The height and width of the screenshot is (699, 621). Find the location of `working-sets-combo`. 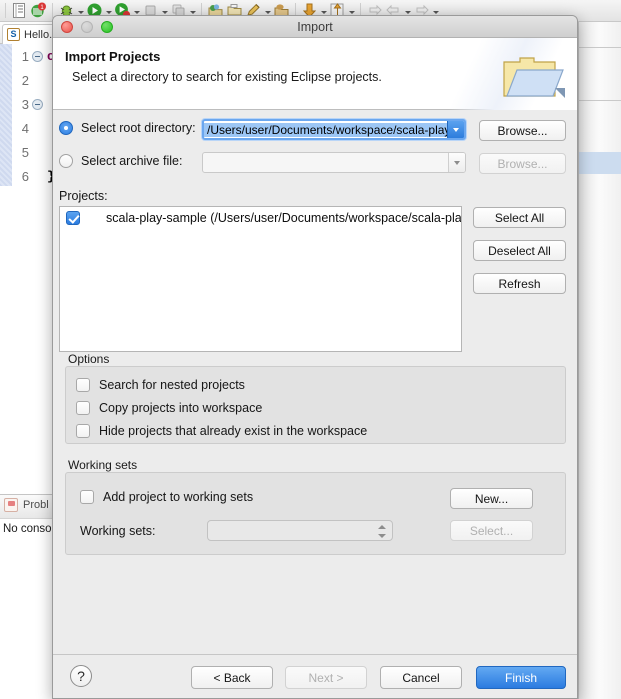

working-sets-combo is located at coordinates (300, 530).